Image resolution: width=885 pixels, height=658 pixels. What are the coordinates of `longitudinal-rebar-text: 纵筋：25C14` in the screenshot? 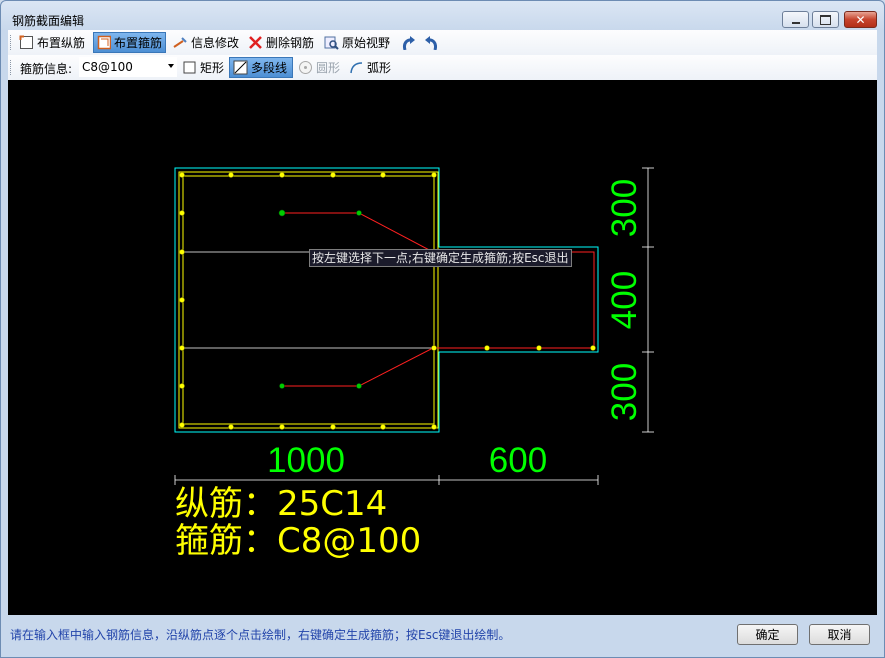 It's located at (281, 504).